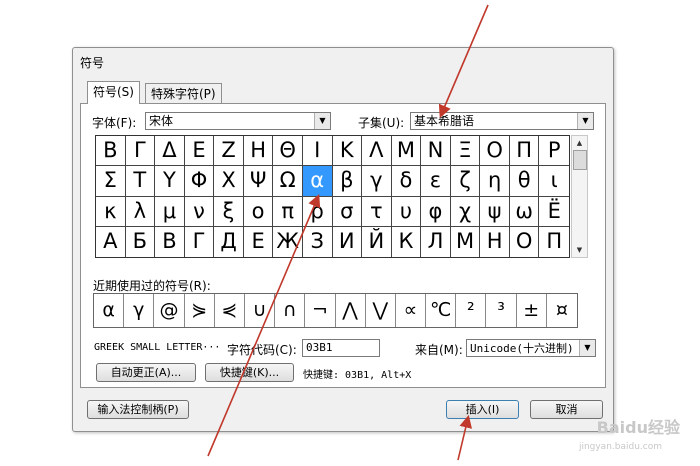 The width and height of the screenshot is (700, 466). I want to click on symbol-cell: Ψ, so click(258, 181).